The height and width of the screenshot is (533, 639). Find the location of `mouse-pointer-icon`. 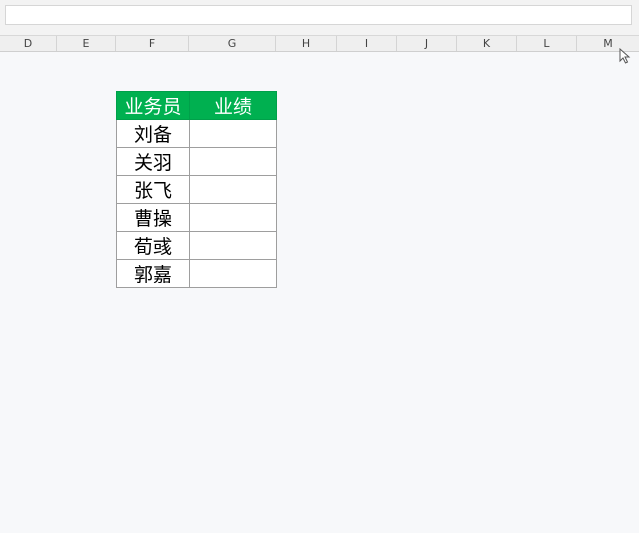

mouse-pointer-icon is located at coordinates (625, 56).